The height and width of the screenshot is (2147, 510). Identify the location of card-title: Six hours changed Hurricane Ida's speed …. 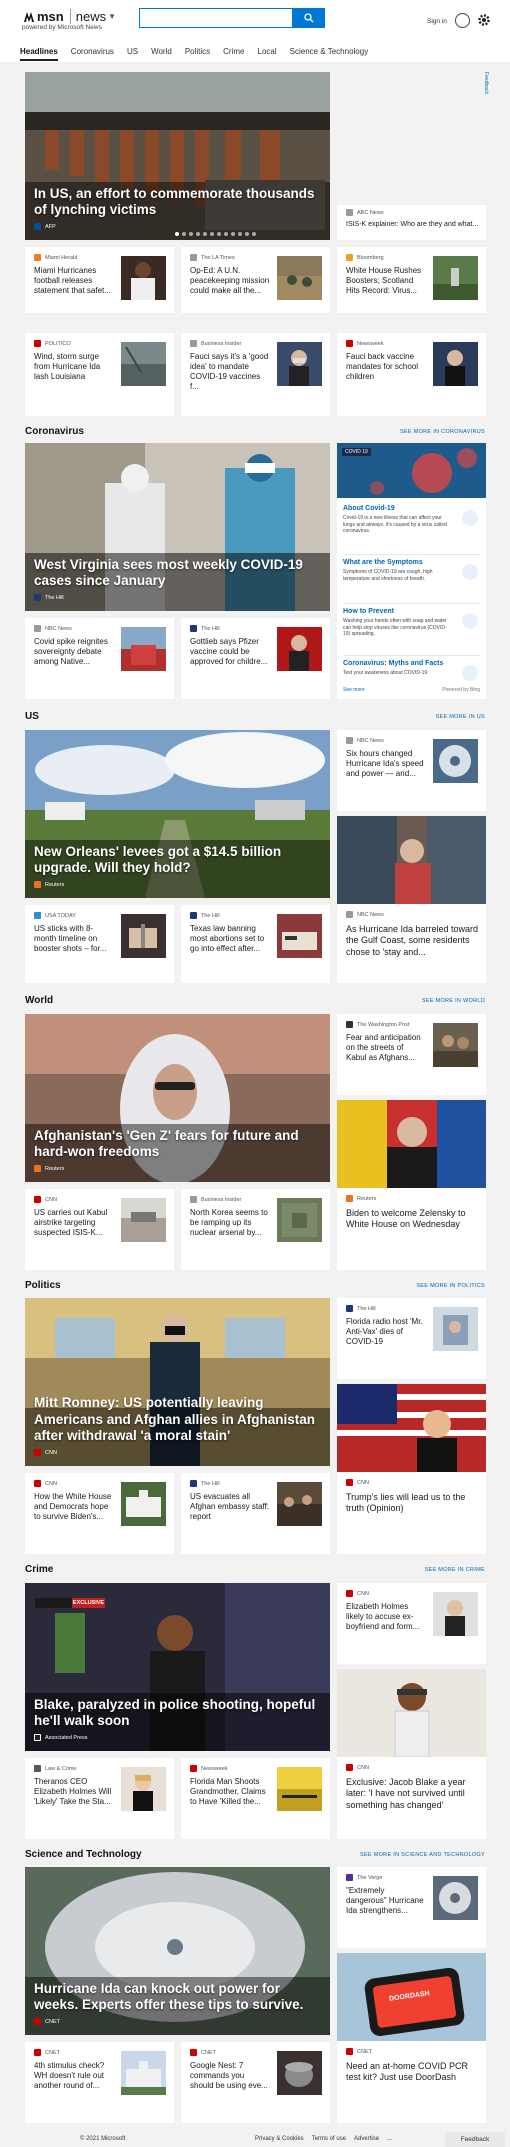
(386, 764).